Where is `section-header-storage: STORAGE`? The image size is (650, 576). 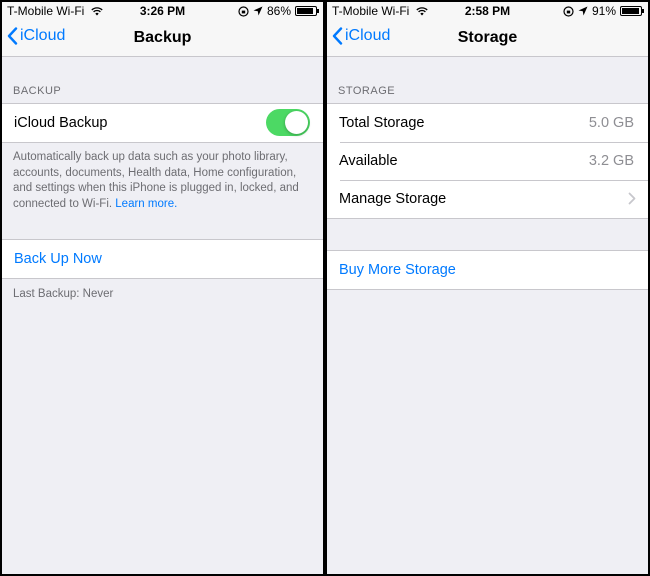 section-header-storage: STORAGE is located at coordinates (367, 91).